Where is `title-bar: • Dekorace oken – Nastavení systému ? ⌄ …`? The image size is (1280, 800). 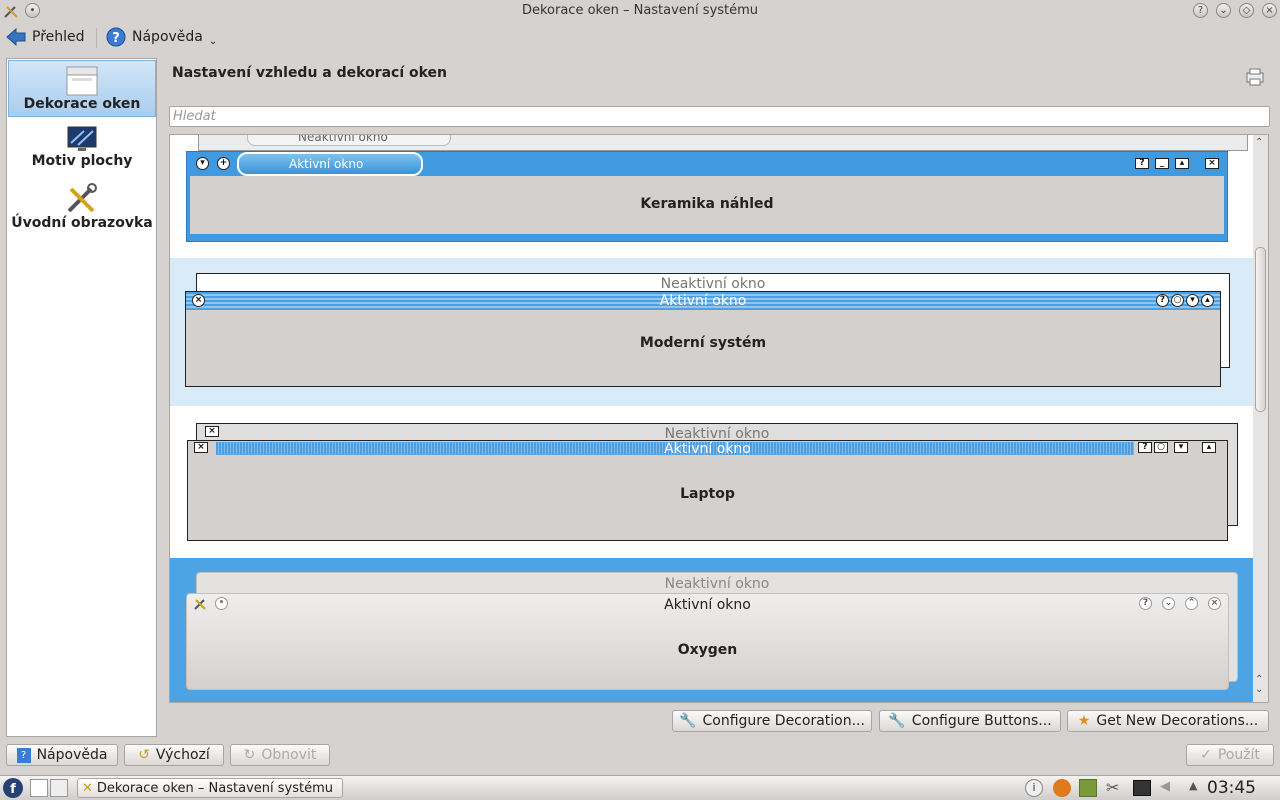
title-bar: • Dekorace oken – Nastavení systému ? ⌄ … is located at coordinates (640, 11).